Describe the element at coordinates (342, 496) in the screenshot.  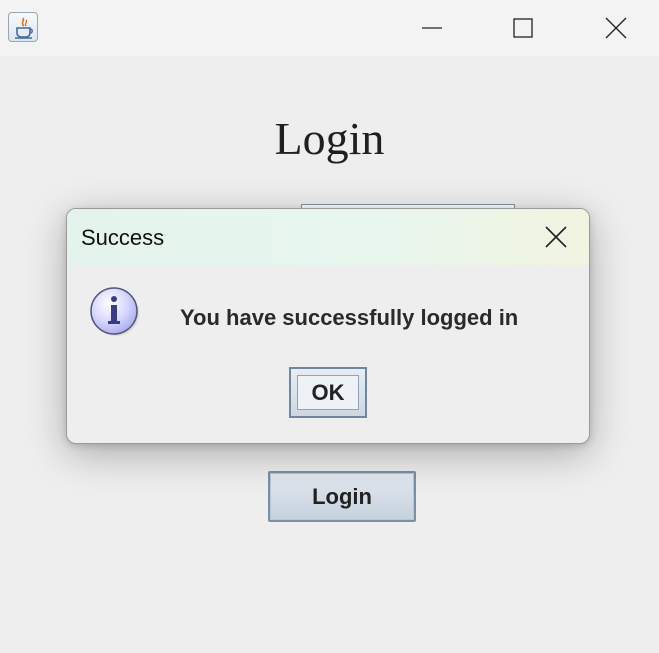
I see `login-button: Login` at that location.